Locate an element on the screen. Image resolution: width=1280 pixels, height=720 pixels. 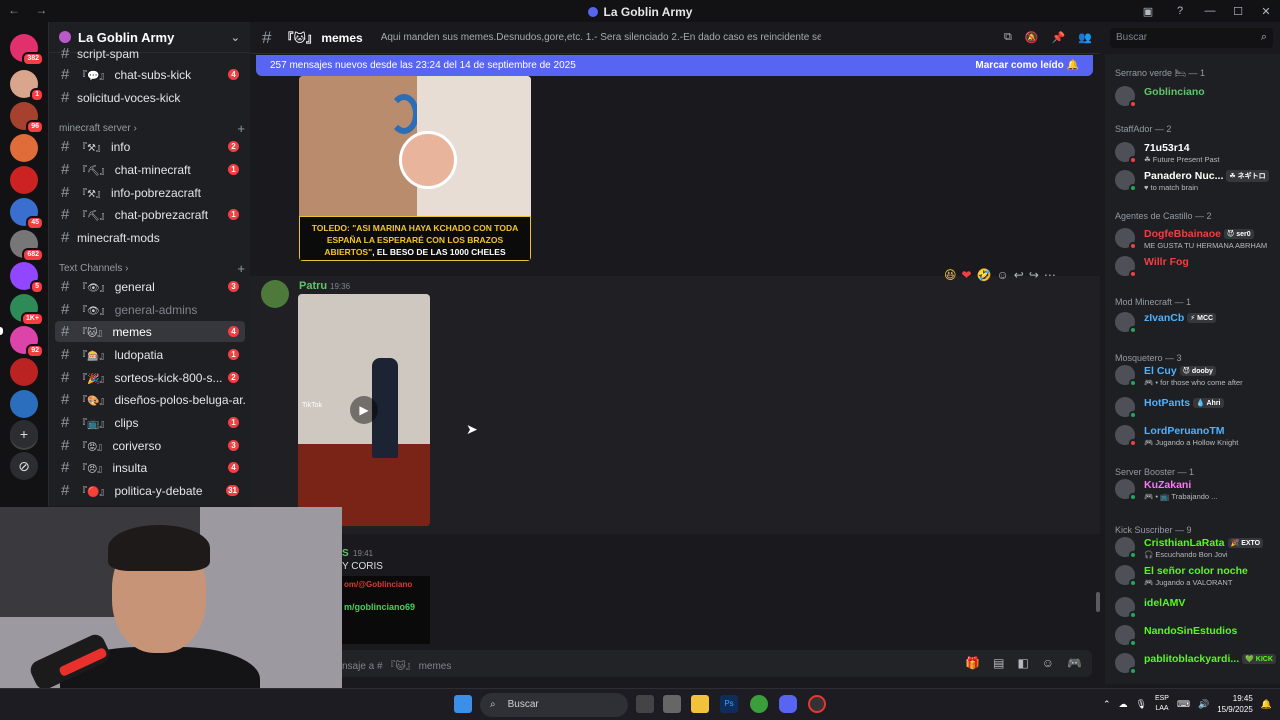
member-item: LordPeruanoTM 🎮 Jugando a Hollow Knight is located at coordinates (1195, 437).